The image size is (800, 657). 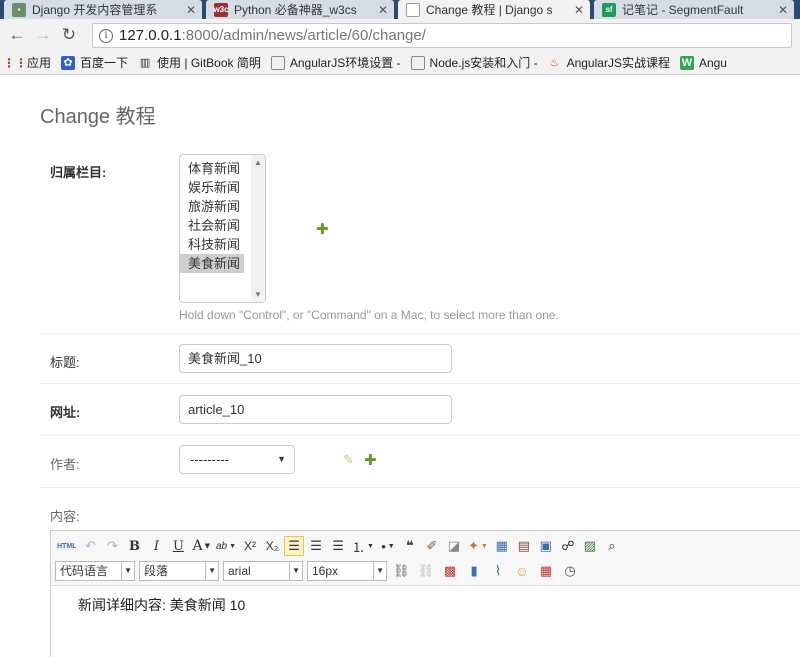 What do you see at coordinates (554, 63) in the screenshot?
I see `flame-icon: ♨` at bounding box center [554, 63].